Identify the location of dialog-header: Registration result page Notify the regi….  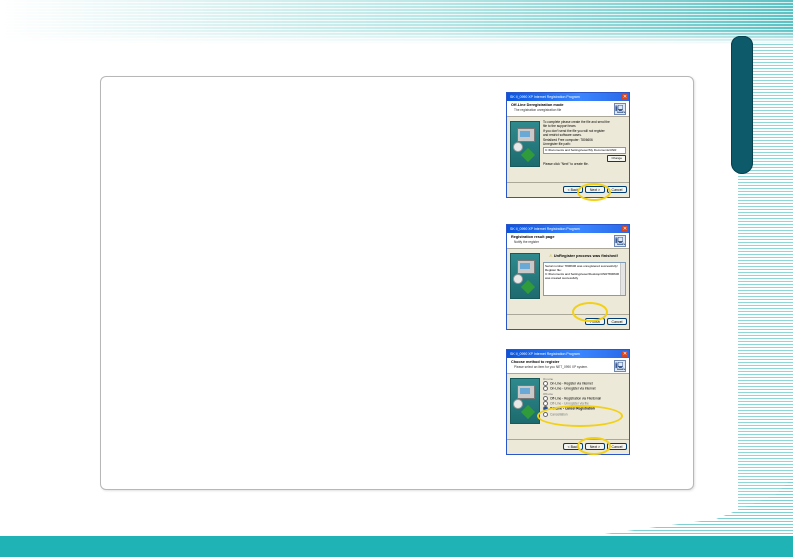
(568, 241).